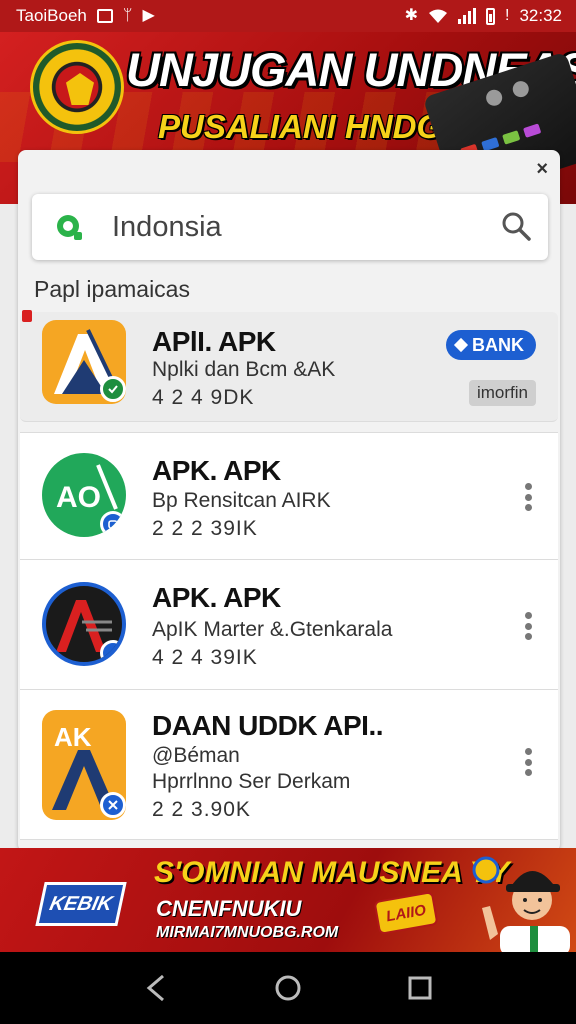 The image size is (576, 1024). I want to click on back-icon, so click(155, 988).